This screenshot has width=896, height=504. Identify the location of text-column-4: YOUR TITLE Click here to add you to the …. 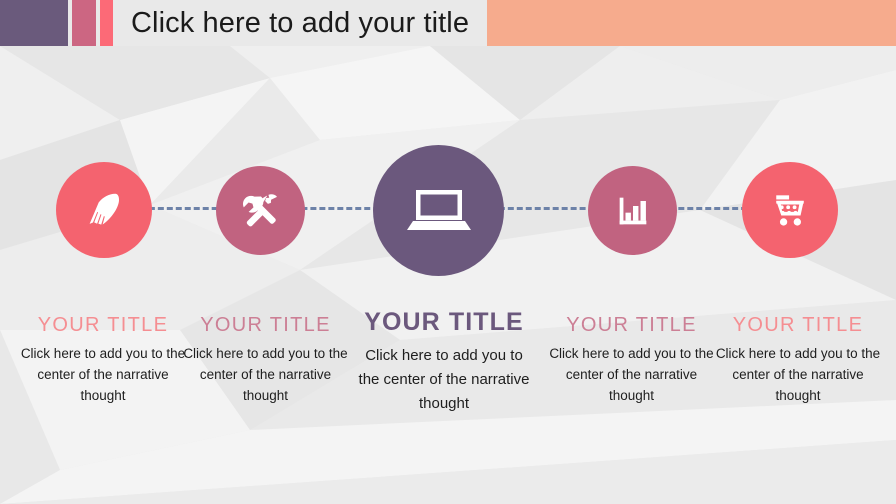
(631, 360).